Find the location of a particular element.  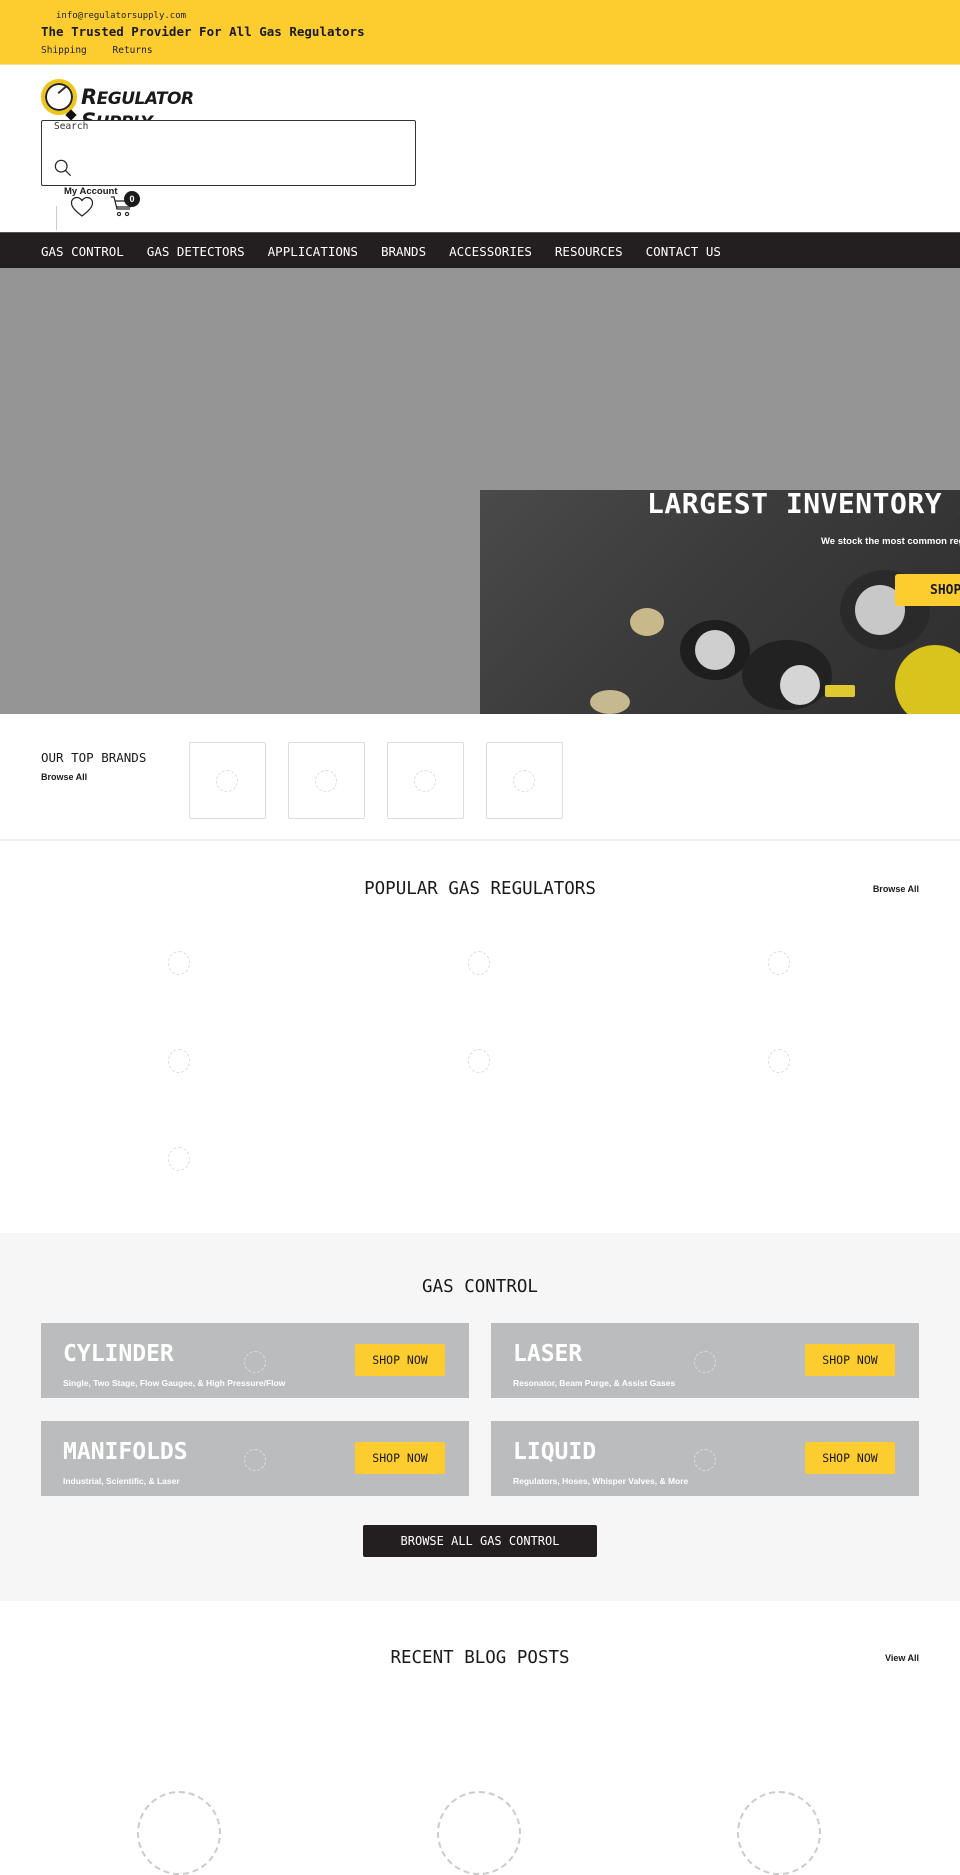

blog-view-all-link: View All is located at coordinates (902, 1658).